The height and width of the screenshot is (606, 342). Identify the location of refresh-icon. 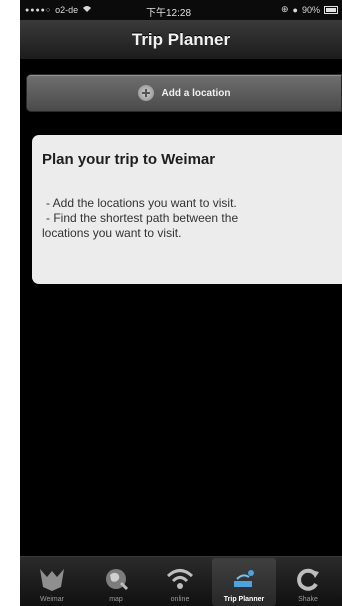
(308, 579).